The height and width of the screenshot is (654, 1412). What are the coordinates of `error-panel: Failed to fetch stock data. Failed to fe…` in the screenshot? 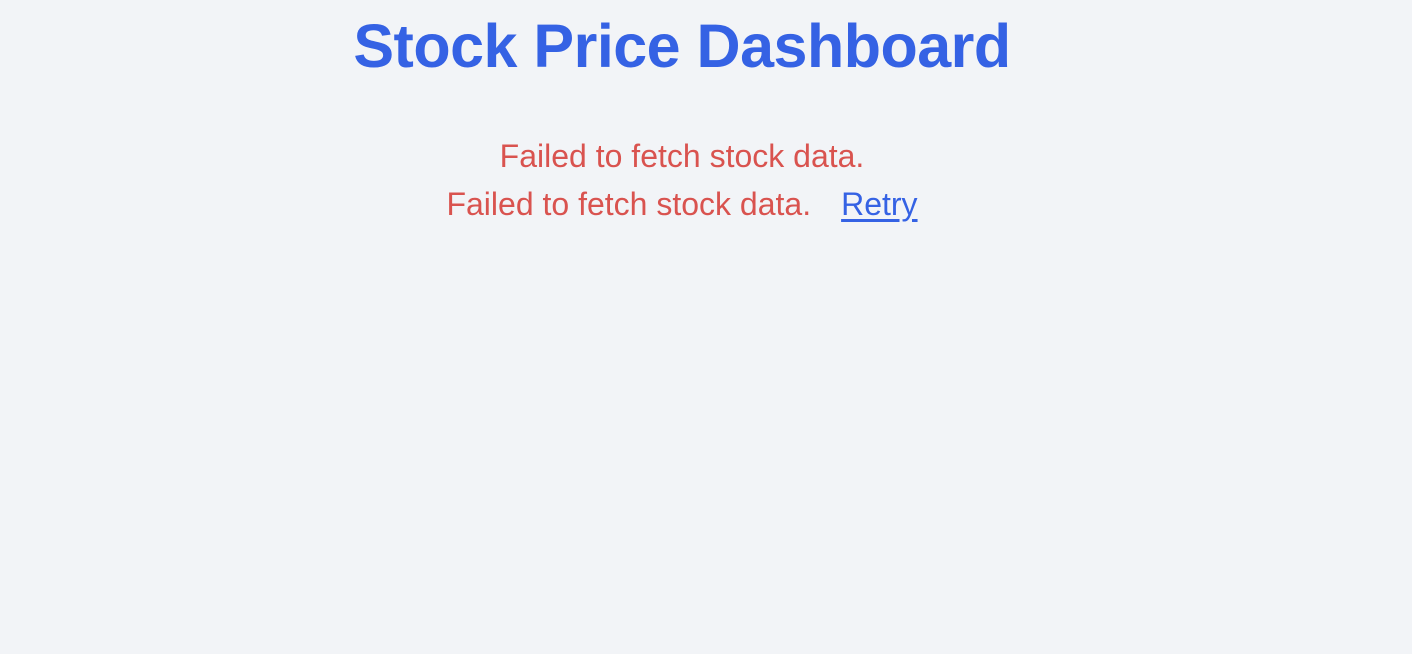 It's located at (682, 180).